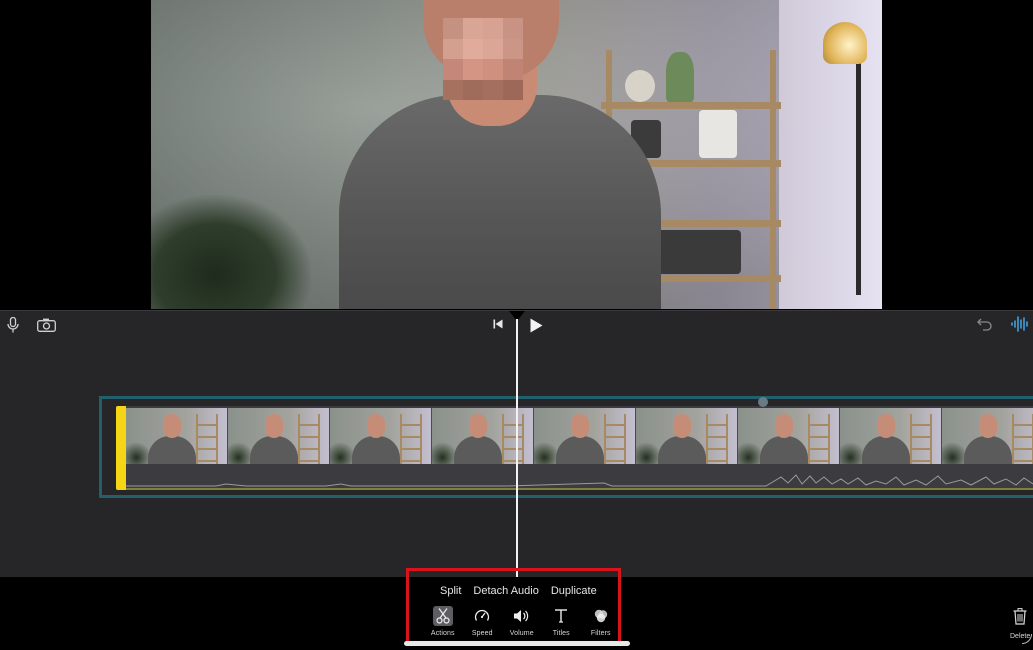 The width and height of the screenshot is (1033, 650). I want to click on clip-position-dot, so click(763, 402).